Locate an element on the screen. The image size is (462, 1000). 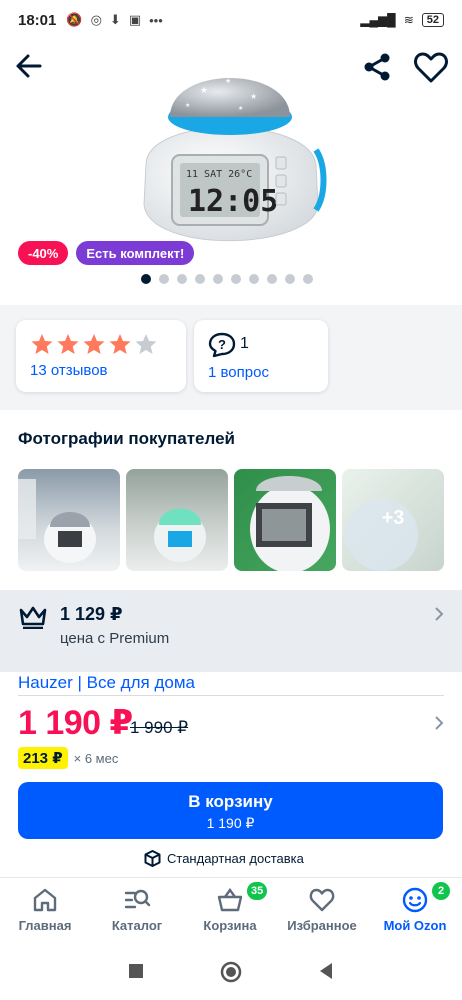
kit-badge: Есть комплект! is located at coordinates (135, 253).